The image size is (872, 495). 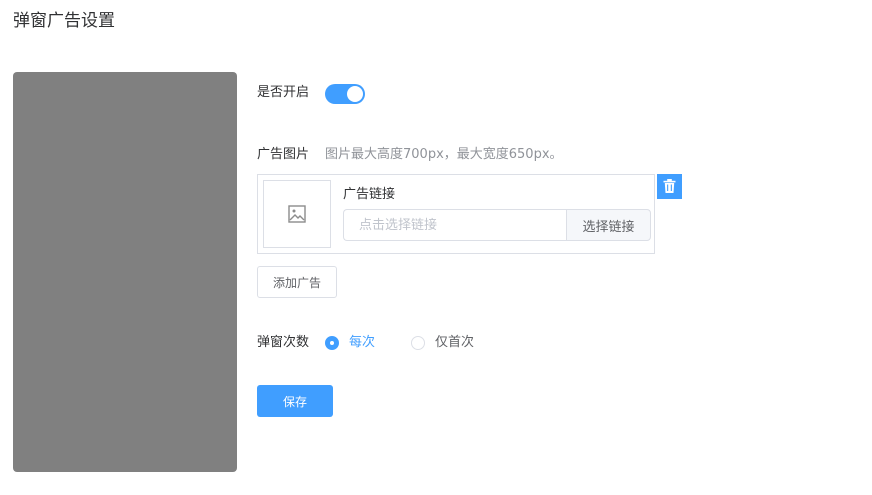 What do you see at coordinates (297, 282) in the screenshot?
I see `add-ad-button: 添加广告` at bounding box center [297, 282].